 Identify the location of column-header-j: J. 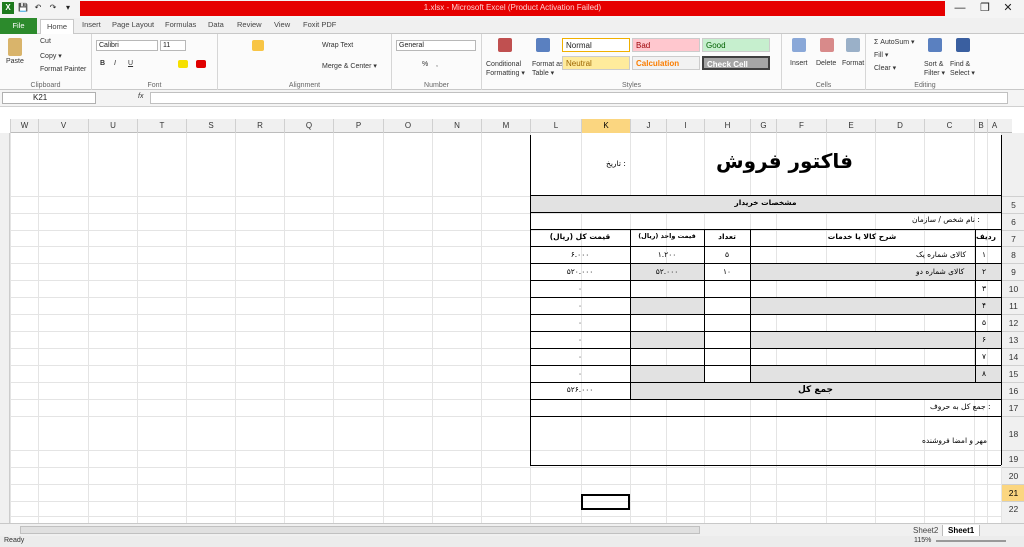
(648, 126).